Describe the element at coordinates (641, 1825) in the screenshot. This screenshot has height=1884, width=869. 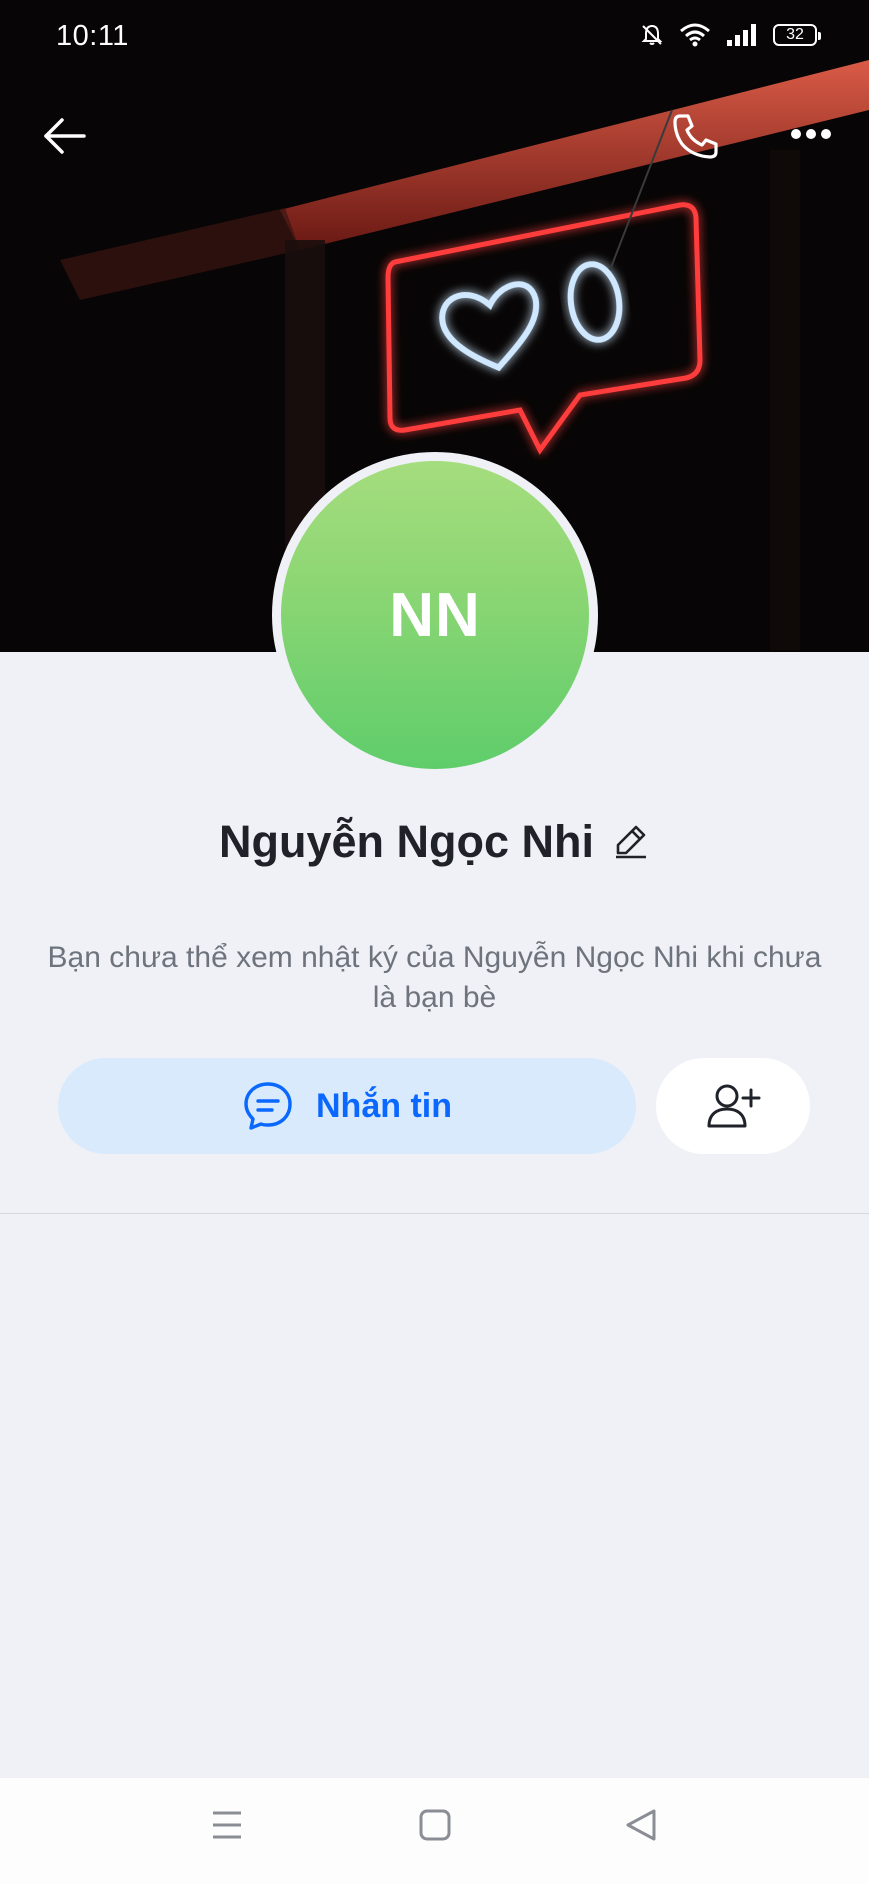
I see `back-icon` at that location.